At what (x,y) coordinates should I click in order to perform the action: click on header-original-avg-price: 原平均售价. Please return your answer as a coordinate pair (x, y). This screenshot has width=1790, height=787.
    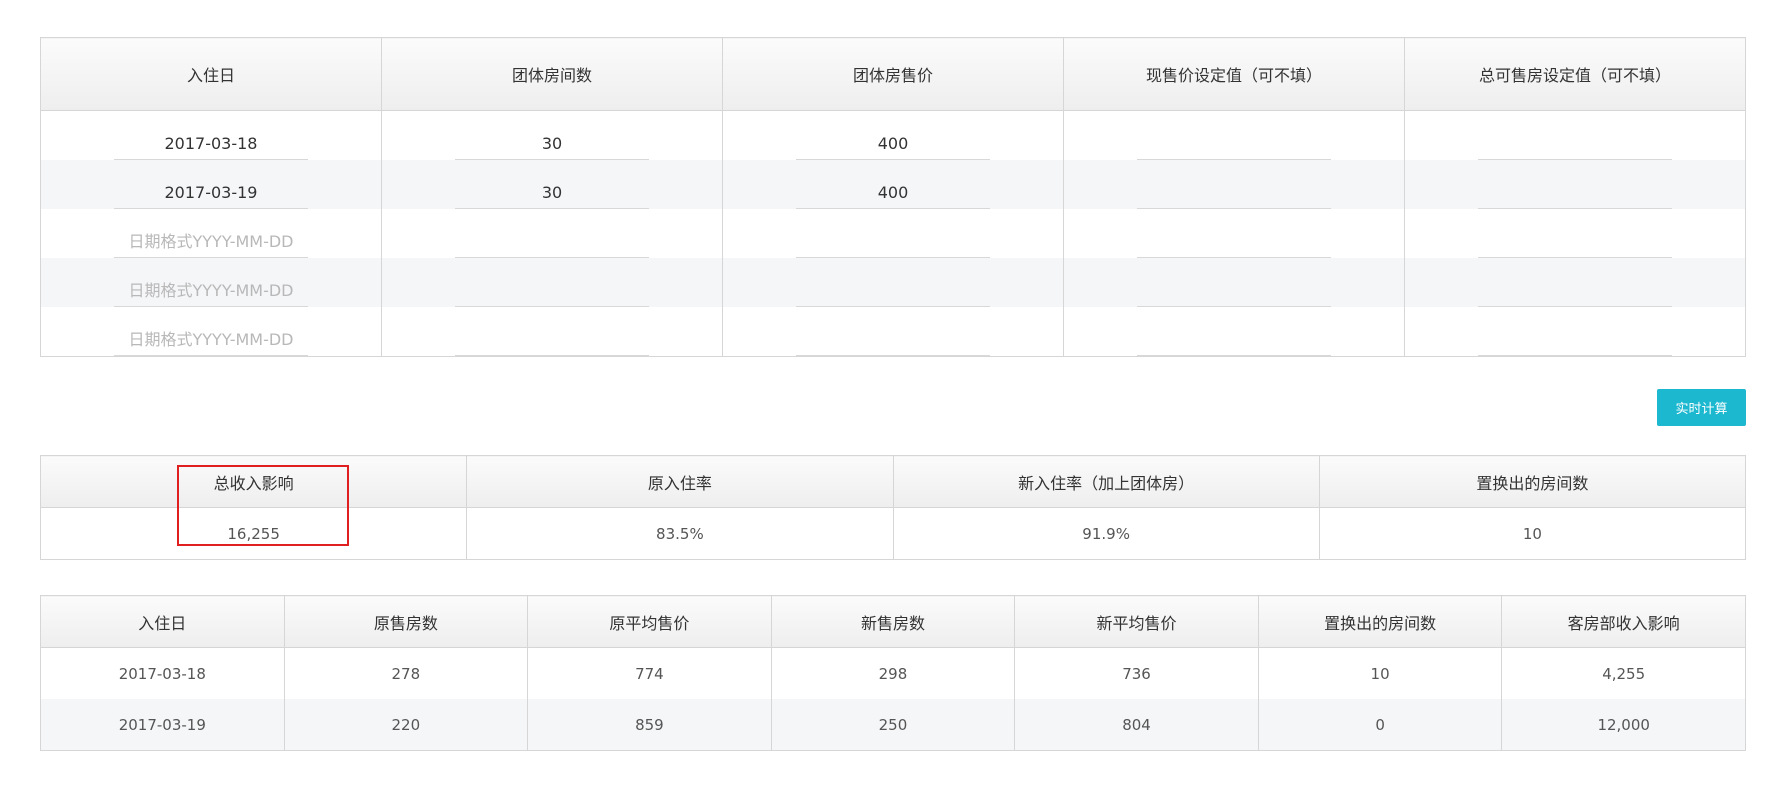
    Looking at the image, I should click on (649, 621).